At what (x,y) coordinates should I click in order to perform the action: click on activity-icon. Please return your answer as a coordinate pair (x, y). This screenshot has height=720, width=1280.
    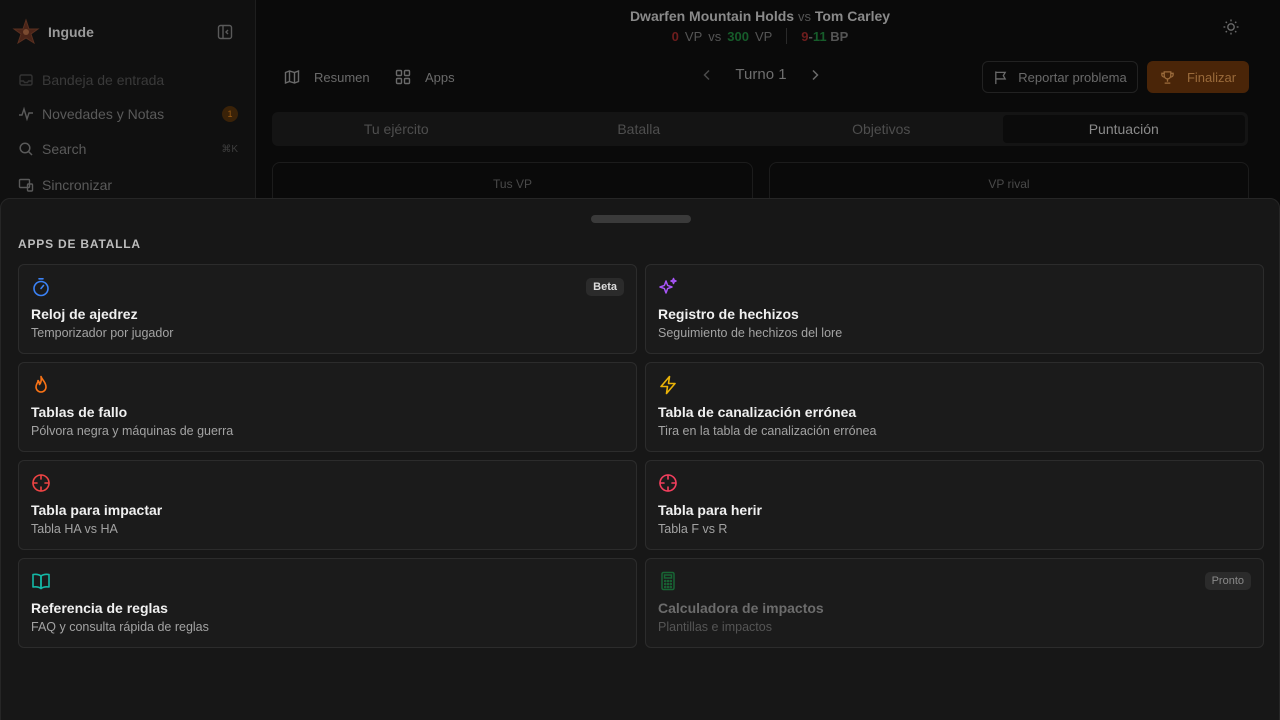
    Looking at the image, I should click on (26, 114).